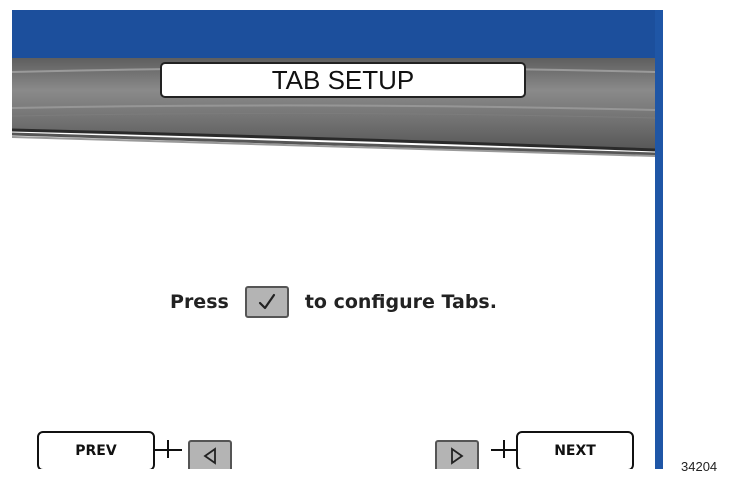 Image resolution: width=737 pixels, height=482 pixels. Describe the element at coordinates (510, 450) in the screenshot. I see `next-connector-tail` at that location.